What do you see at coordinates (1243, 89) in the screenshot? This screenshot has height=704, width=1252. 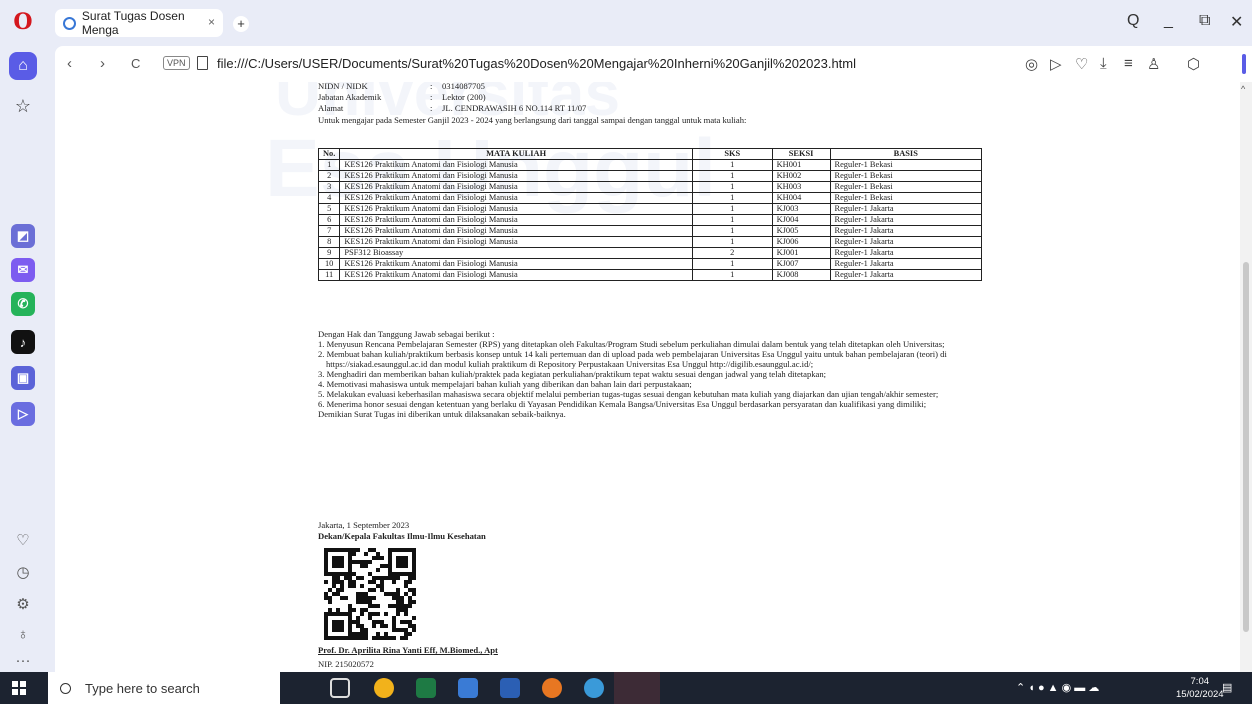 I see `scroll-up-icon: ^` at bounding box center [1243, 89].